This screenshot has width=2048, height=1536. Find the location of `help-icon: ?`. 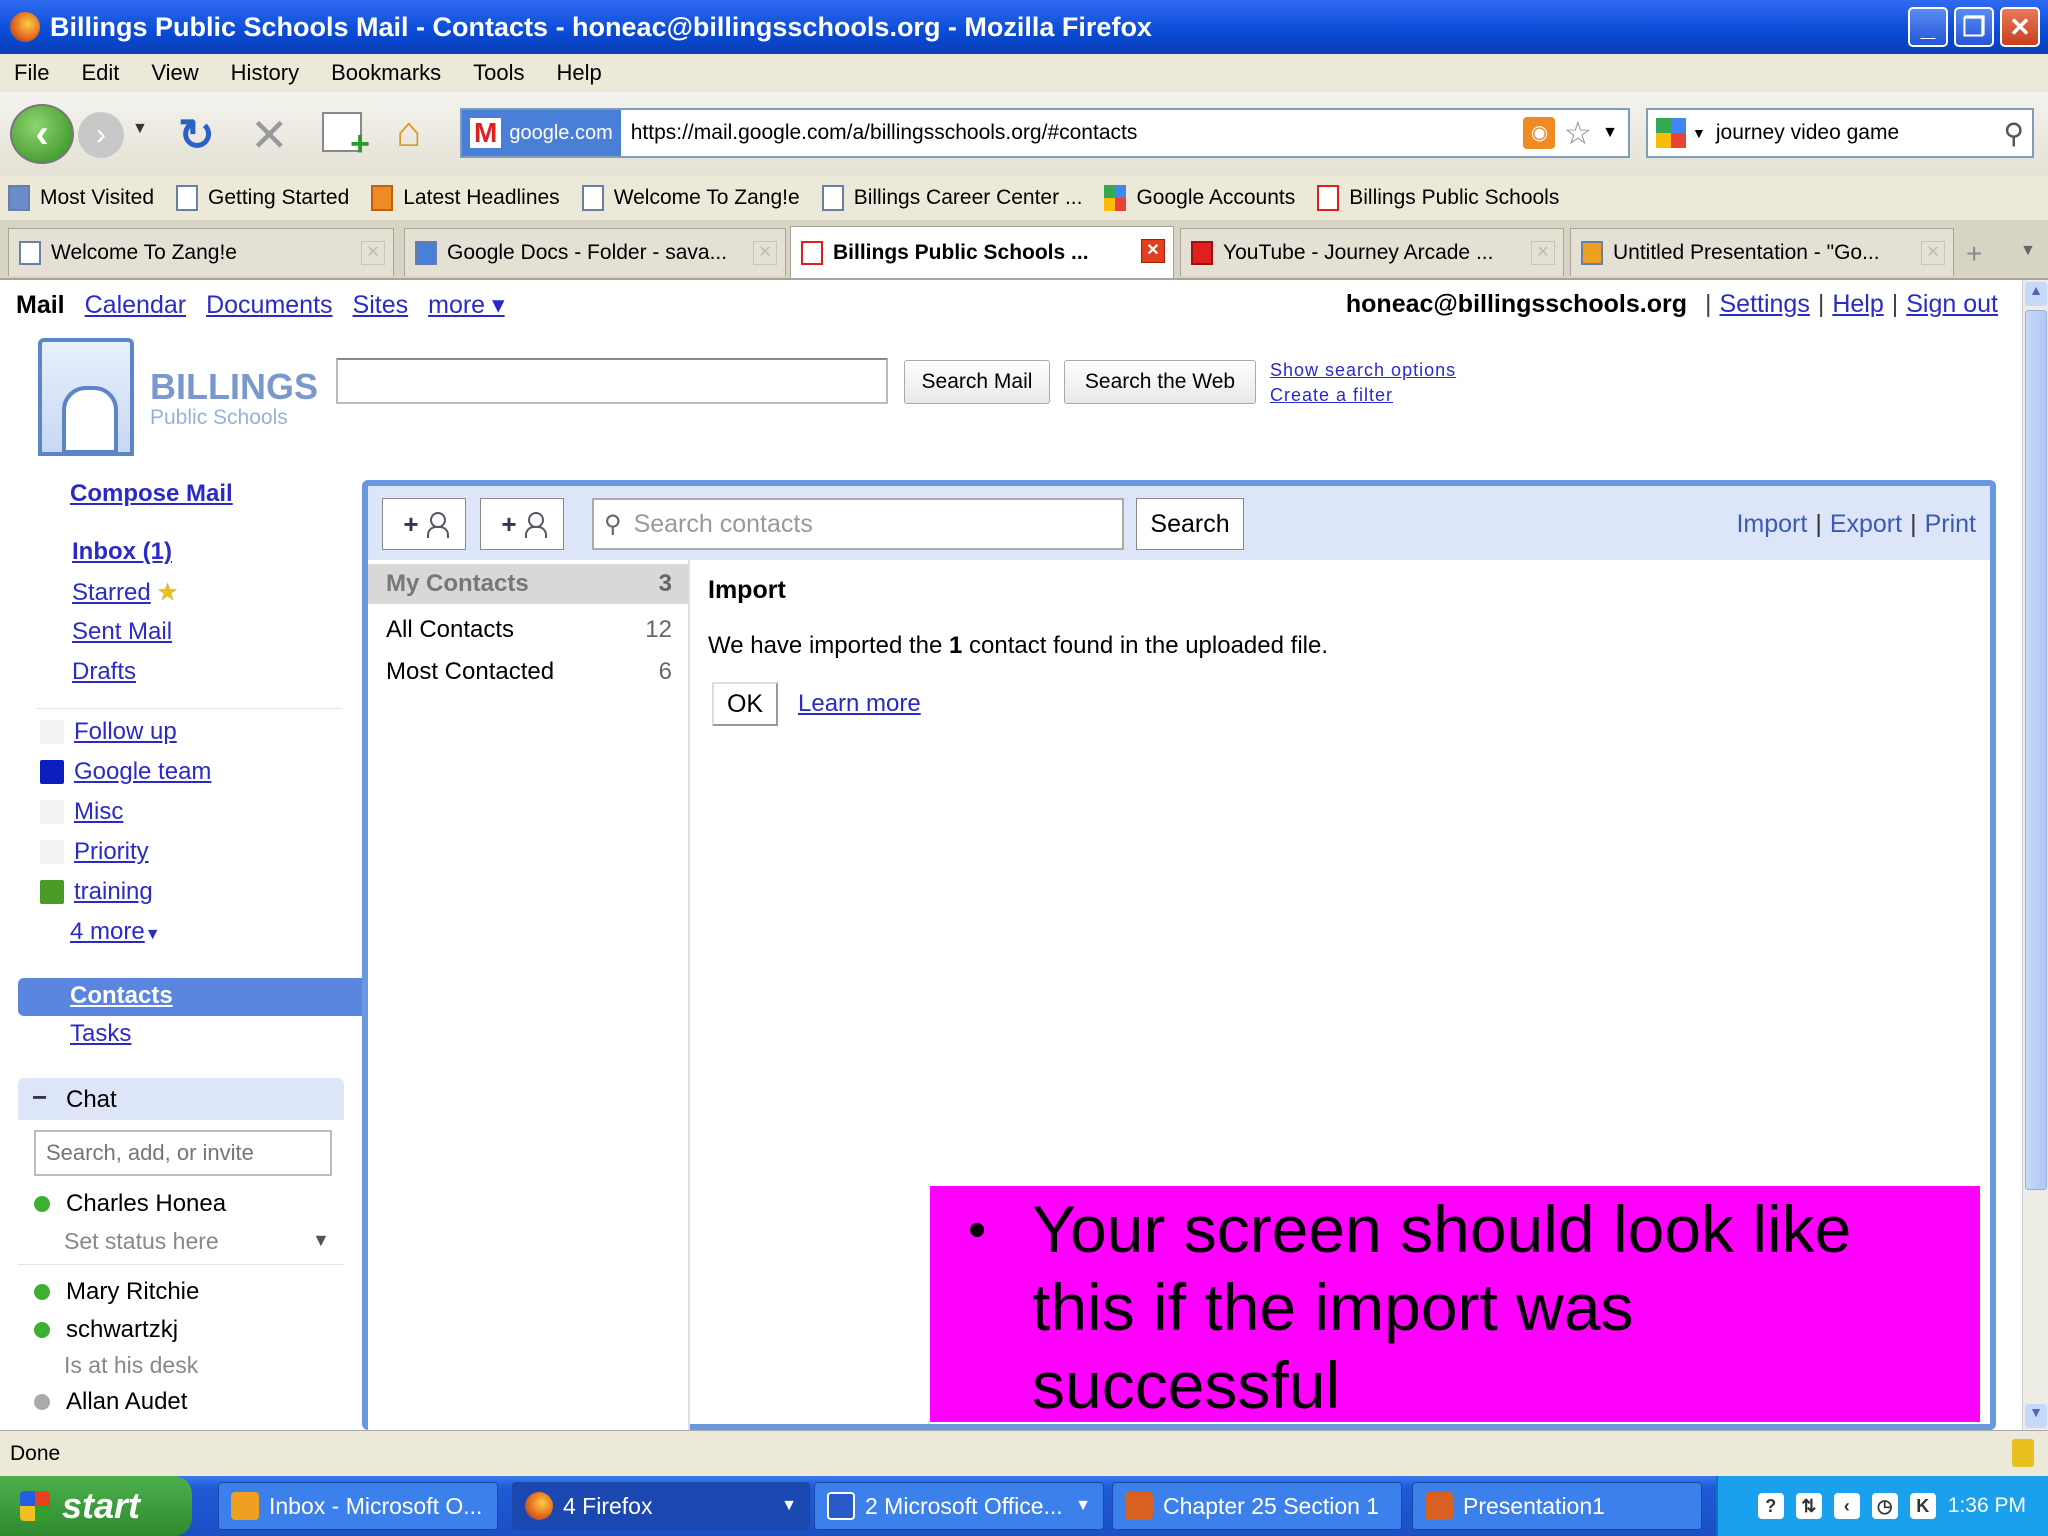

help-icon: ? is located at coordinates (1770, 1506).